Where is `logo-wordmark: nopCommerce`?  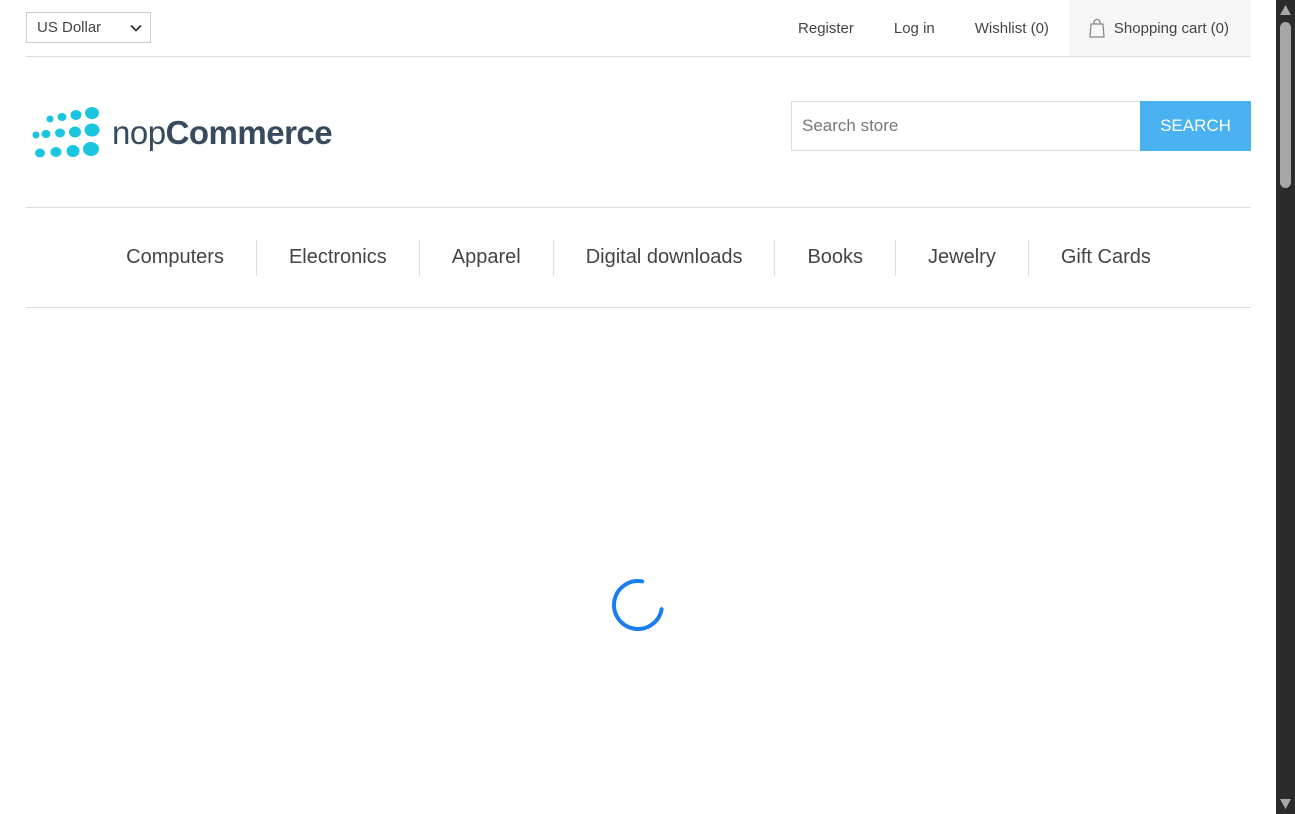
logo-wordmark: nopCommerce is located at coordinates (222, 133).